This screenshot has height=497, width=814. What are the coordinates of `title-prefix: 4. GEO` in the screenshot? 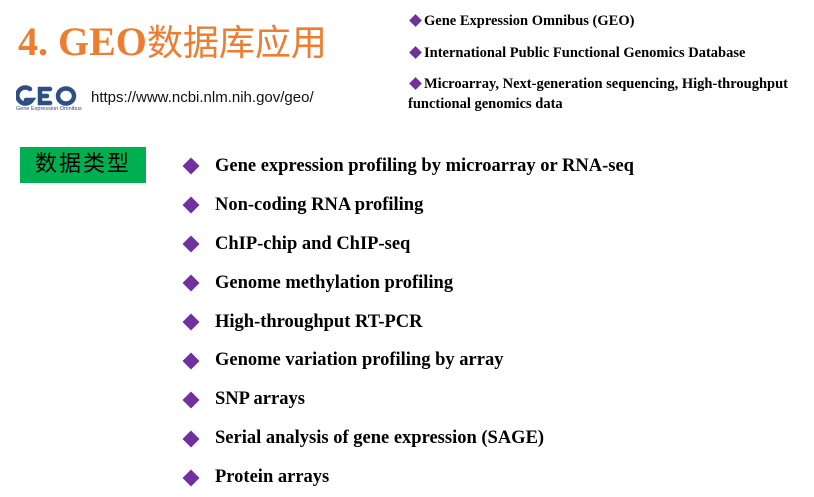 It's located at (82, 41).